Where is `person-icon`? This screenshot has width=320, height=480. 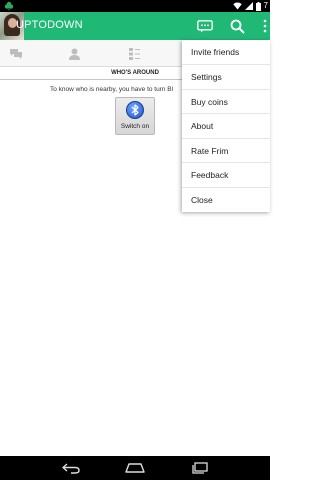
person-icon is located at coordinates (74, 54).